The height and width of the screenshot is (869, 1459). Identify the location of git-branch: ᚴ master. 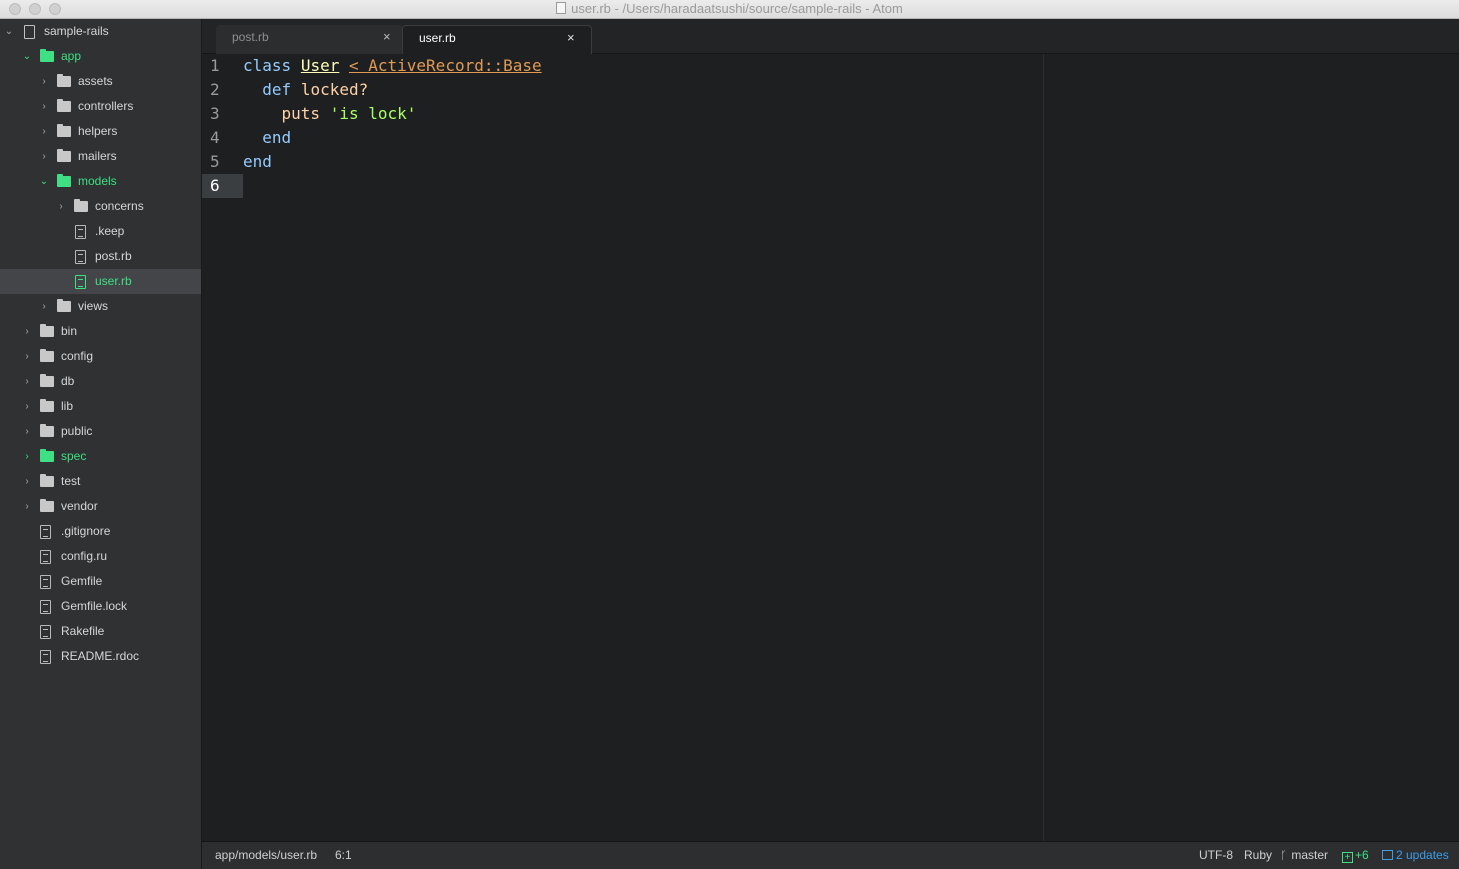
(1304, 855).